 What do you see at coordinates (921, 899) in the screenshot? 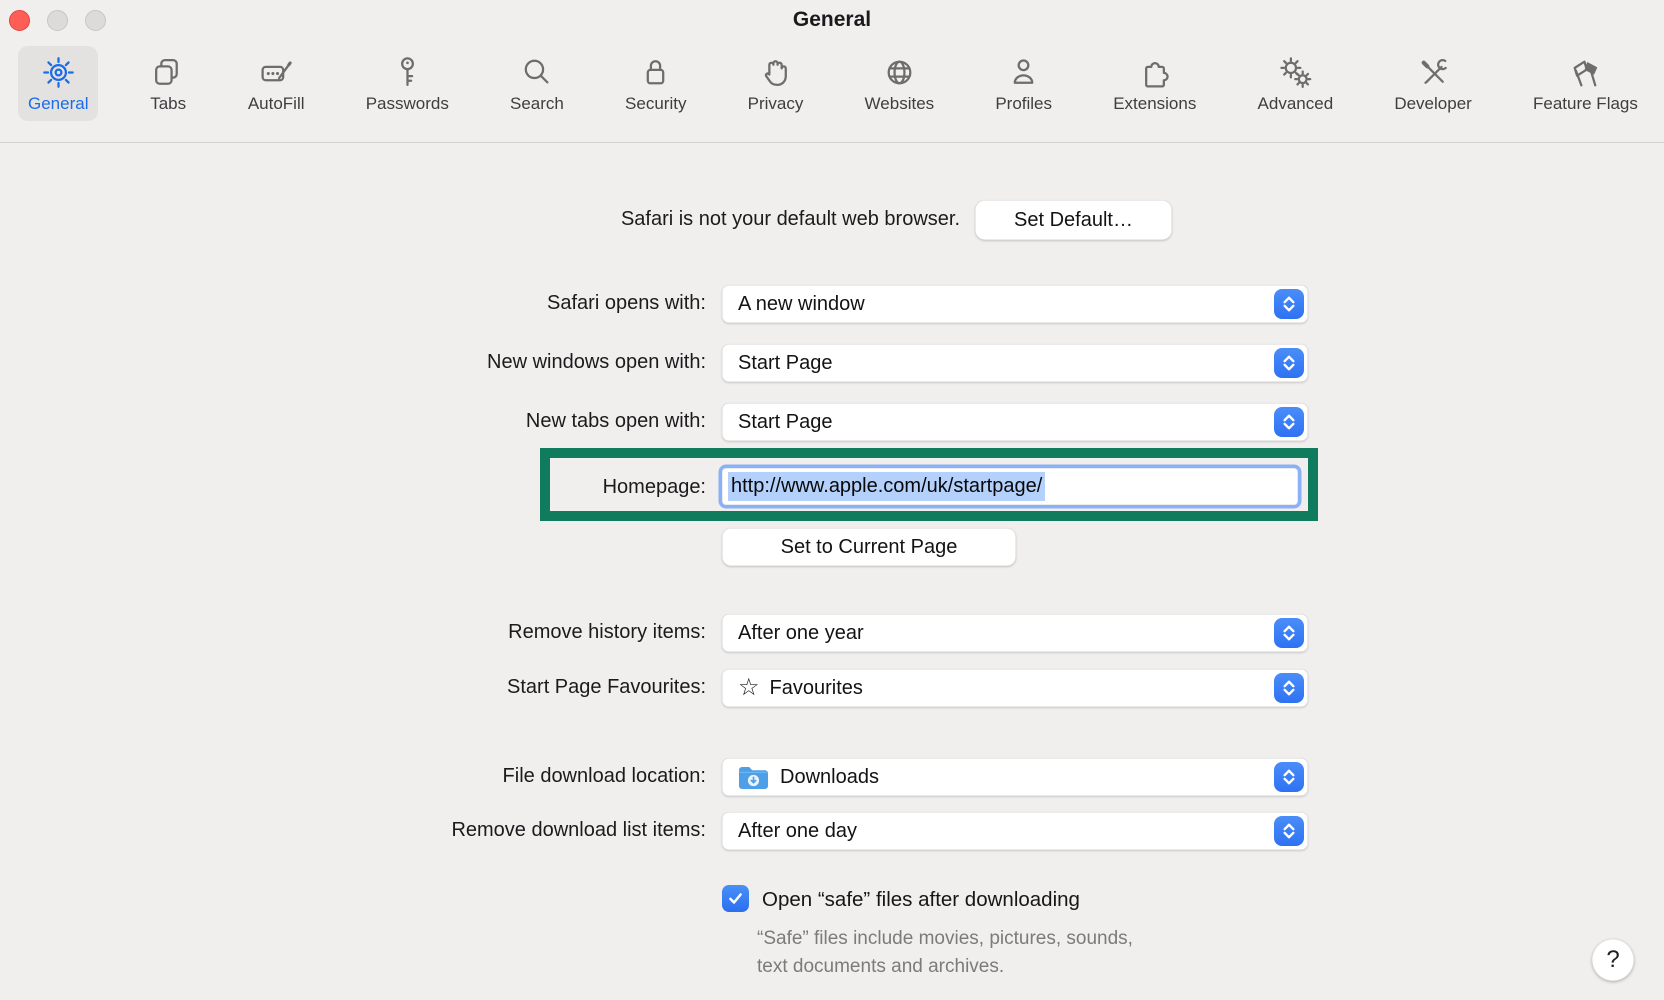
I see `open-safe-files-label: Open “safe” files after downloading` at bounding box center [921, 899].